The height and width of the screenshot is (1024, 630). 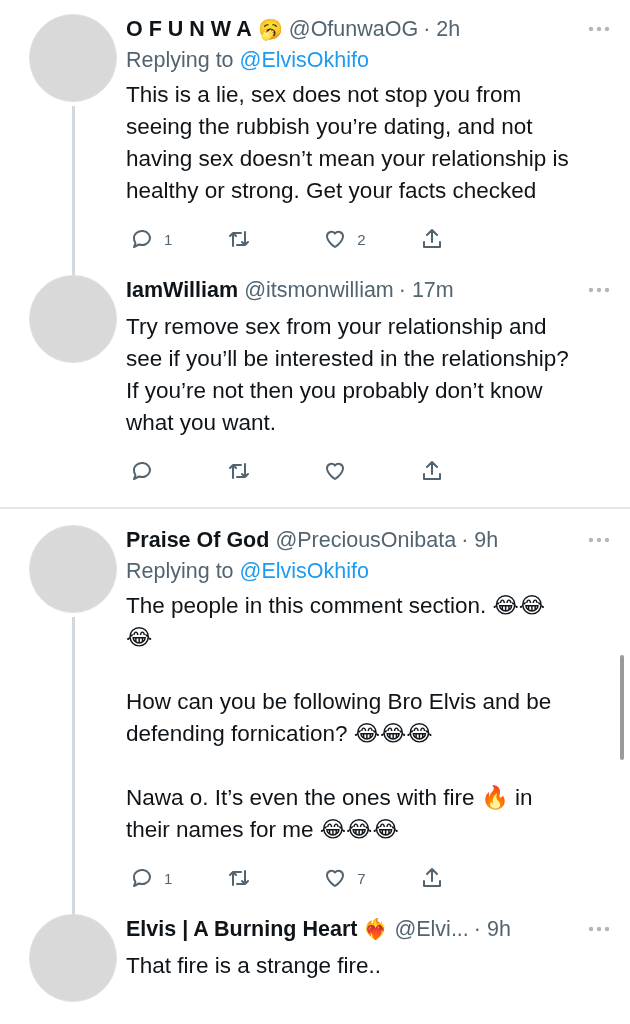 I want to click on tweet-text: This is a lie, sex does not stop you from seeing the rubbish you’re dating, and not having sex doesn’t mean your relationship is healthy or strong. Get your facts checked, so click(x=348, y=143).